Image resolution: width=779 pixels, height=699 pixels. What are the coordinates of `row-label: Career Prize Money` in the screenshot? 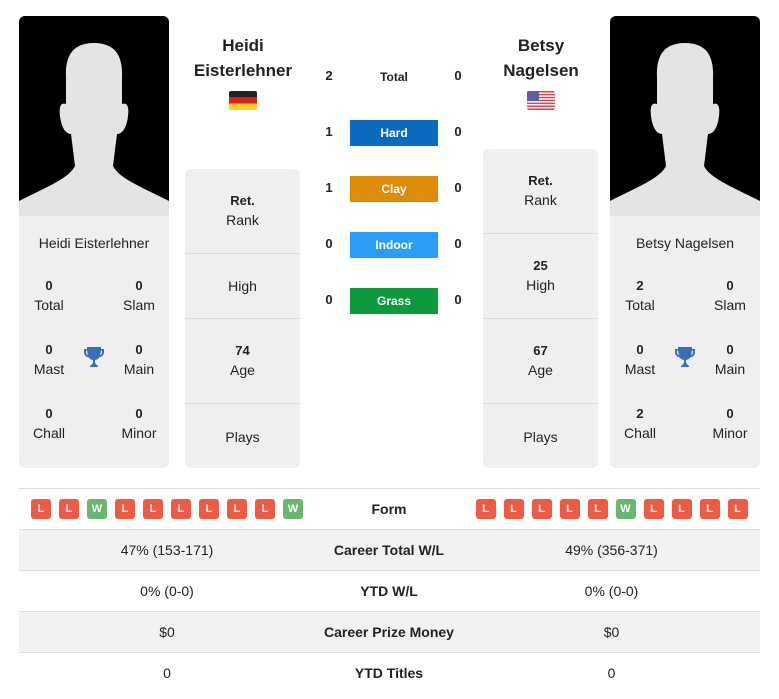 It's located at (389, 632).